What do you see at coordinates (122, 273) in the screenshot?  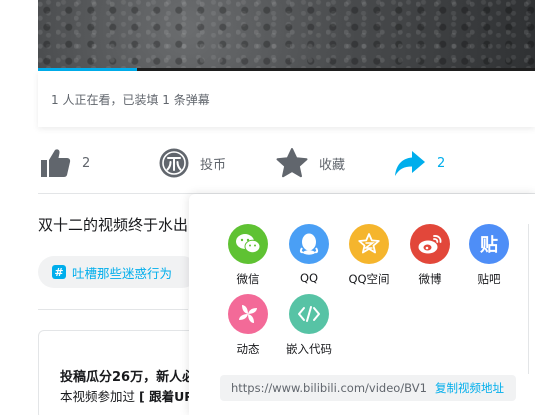 I see `topic-tag-label: 吐槽那些迷惑行为` at bounding box center [122, 273].